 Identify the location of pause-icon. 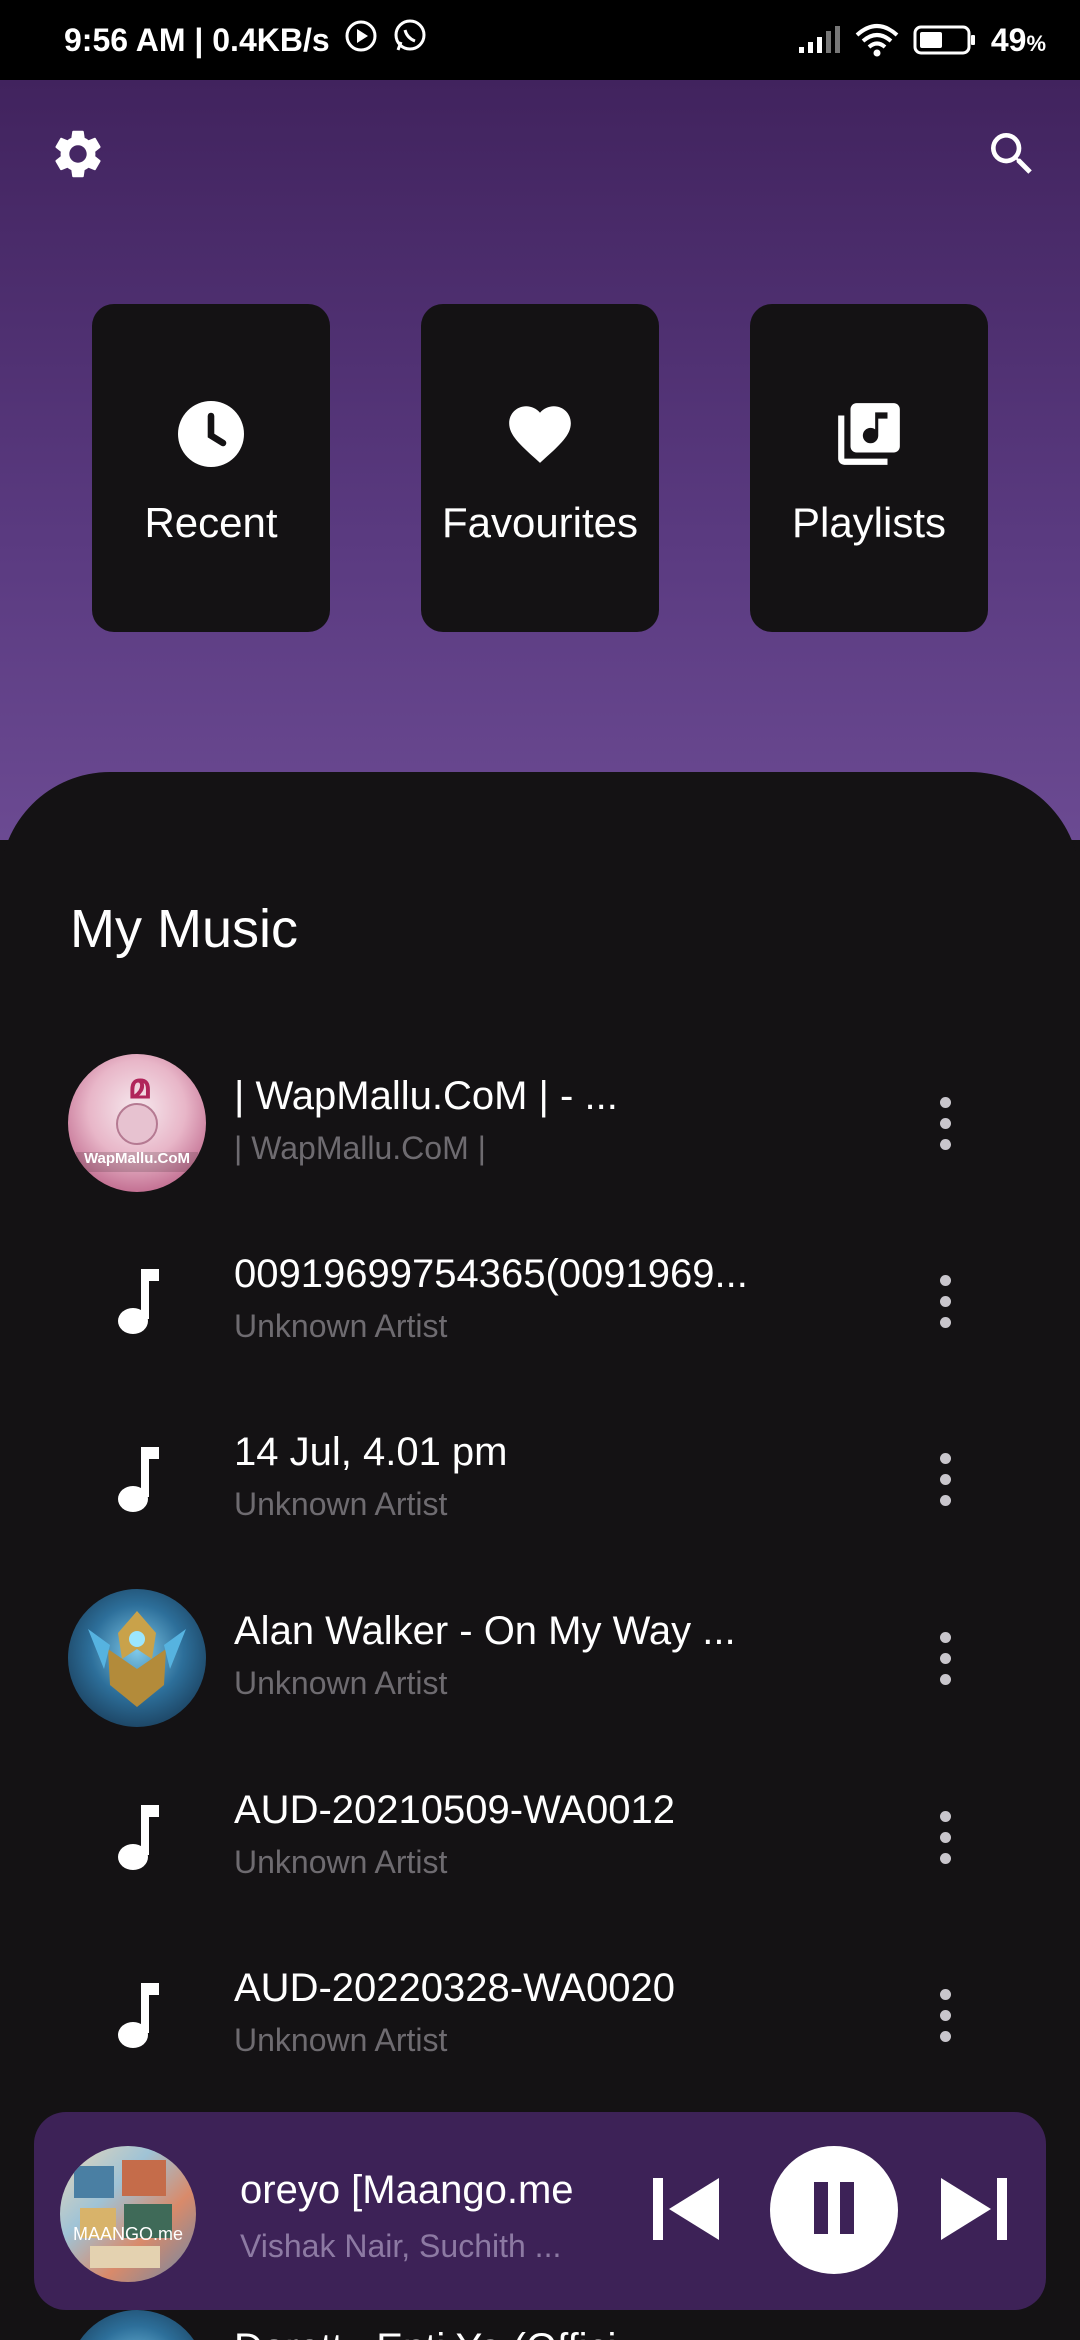
(834, 2210).